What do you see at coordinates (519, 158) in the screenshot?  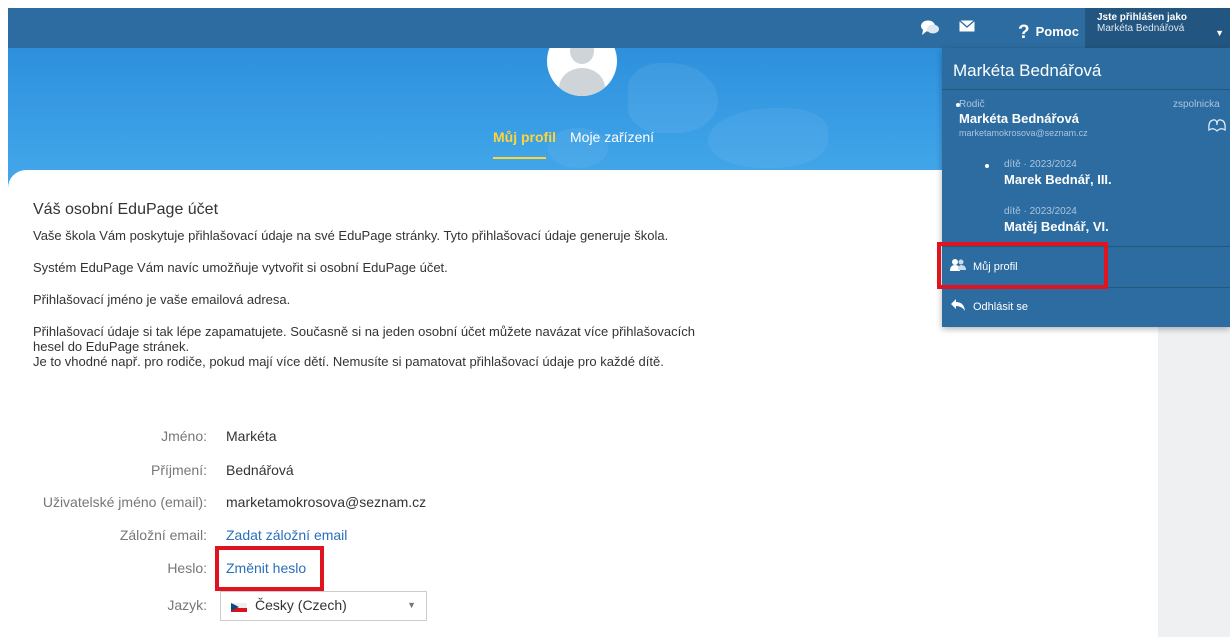 I see `active-tab-indicator` at bounding box center [519, 158].